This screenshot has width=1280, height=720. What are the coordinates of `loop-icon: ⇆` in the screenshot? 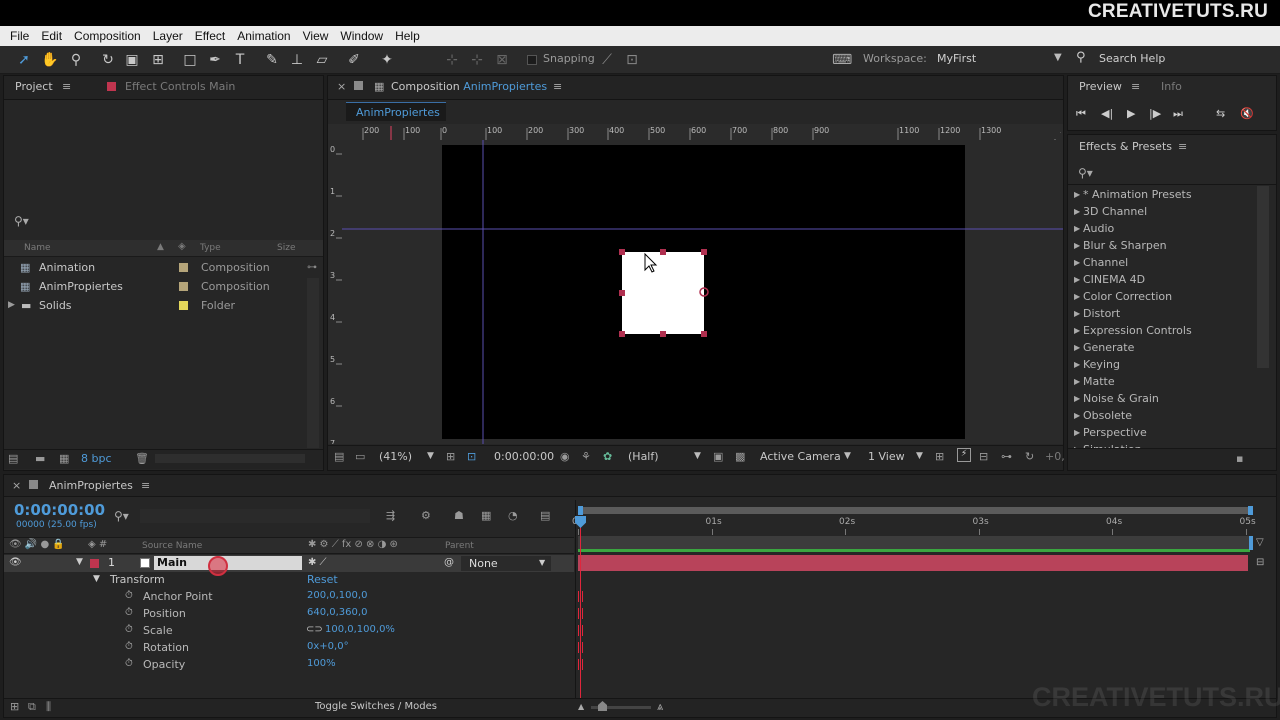 It's located at (1220, 113).